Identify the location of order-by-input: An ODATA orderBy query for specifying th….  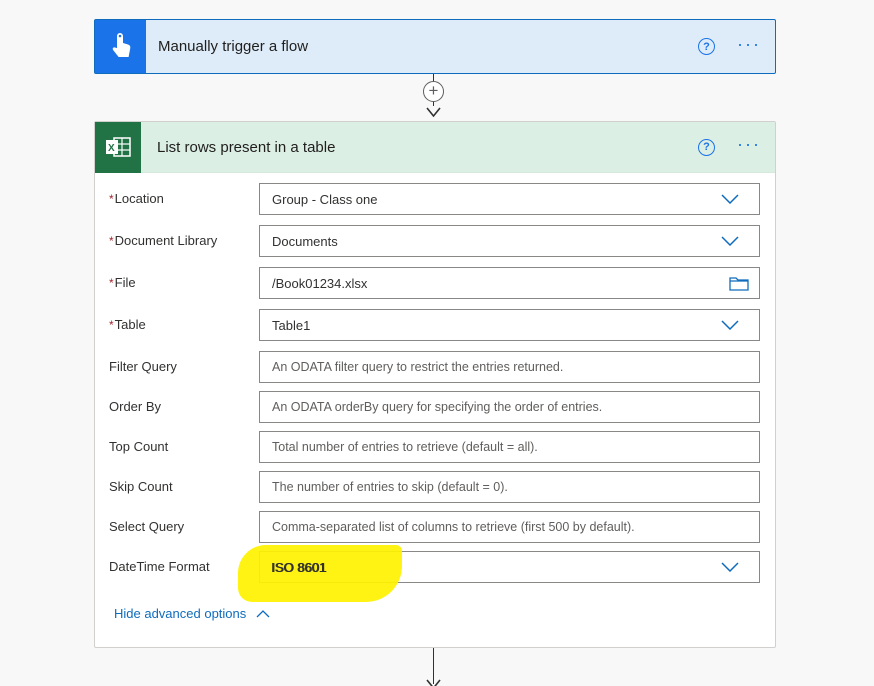
(509, 407).